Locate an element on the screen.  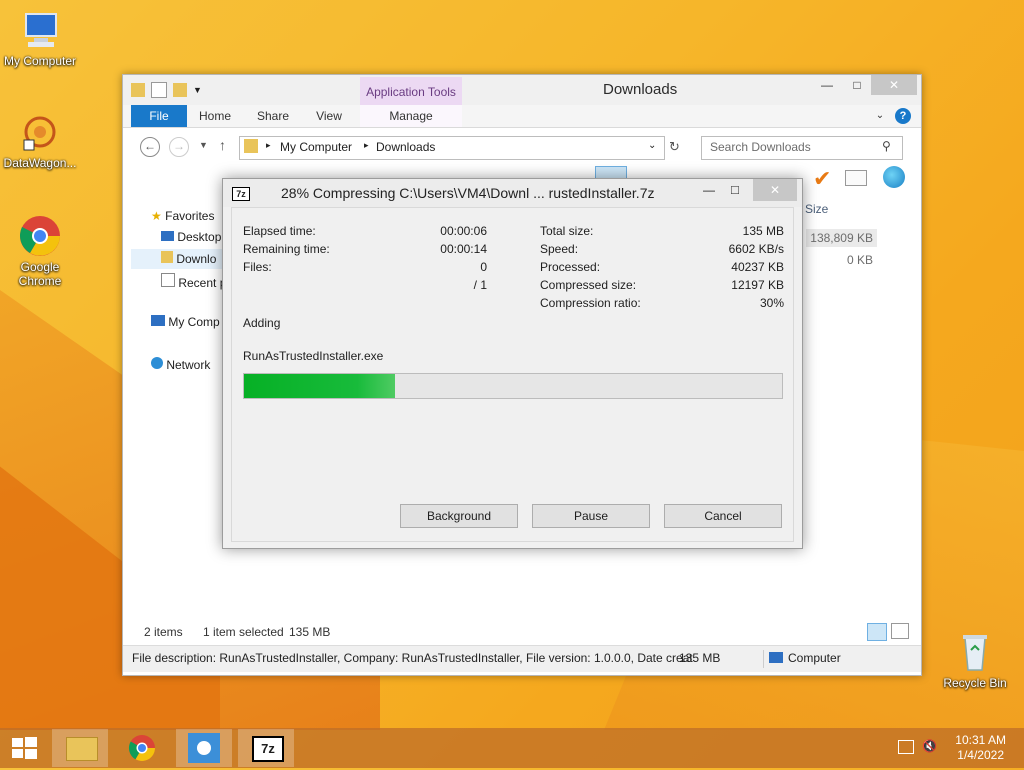
tab-file: File is located at coordinates (159, 116).